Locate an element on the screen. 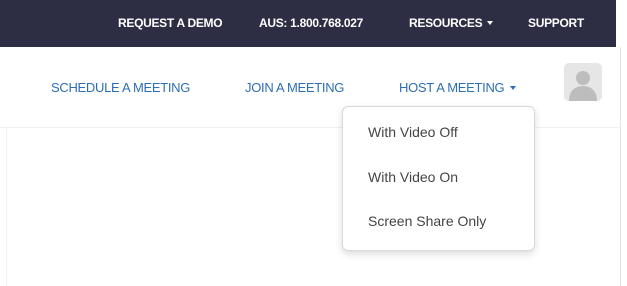  avatar is located at coordinates (583, 82).